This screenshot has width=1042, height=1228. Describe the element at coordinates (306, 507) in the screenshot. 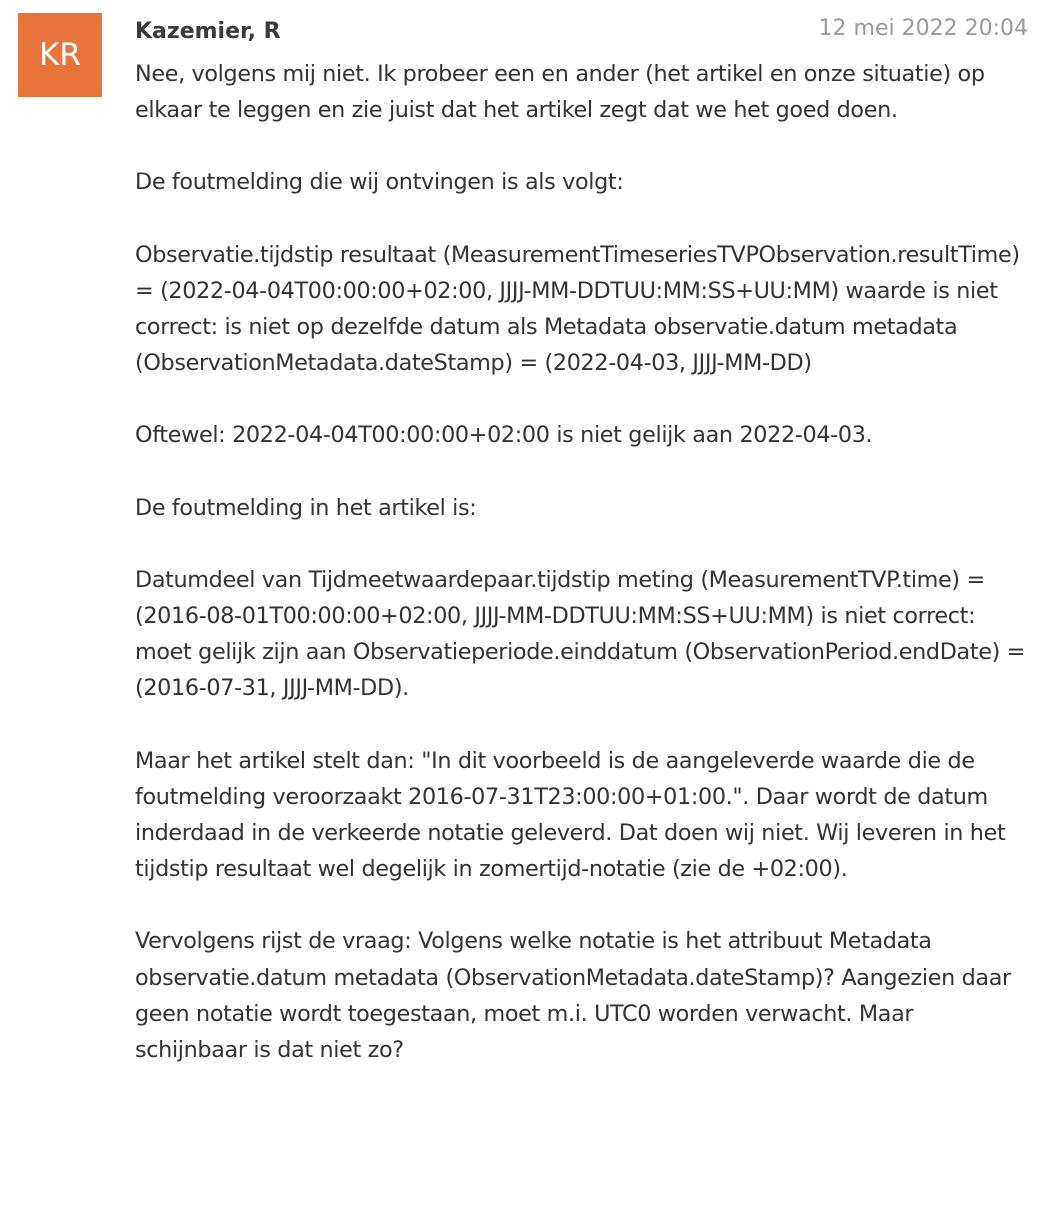

I see `comment-paragraph: De foutmelding in het artikel is:` at that location.